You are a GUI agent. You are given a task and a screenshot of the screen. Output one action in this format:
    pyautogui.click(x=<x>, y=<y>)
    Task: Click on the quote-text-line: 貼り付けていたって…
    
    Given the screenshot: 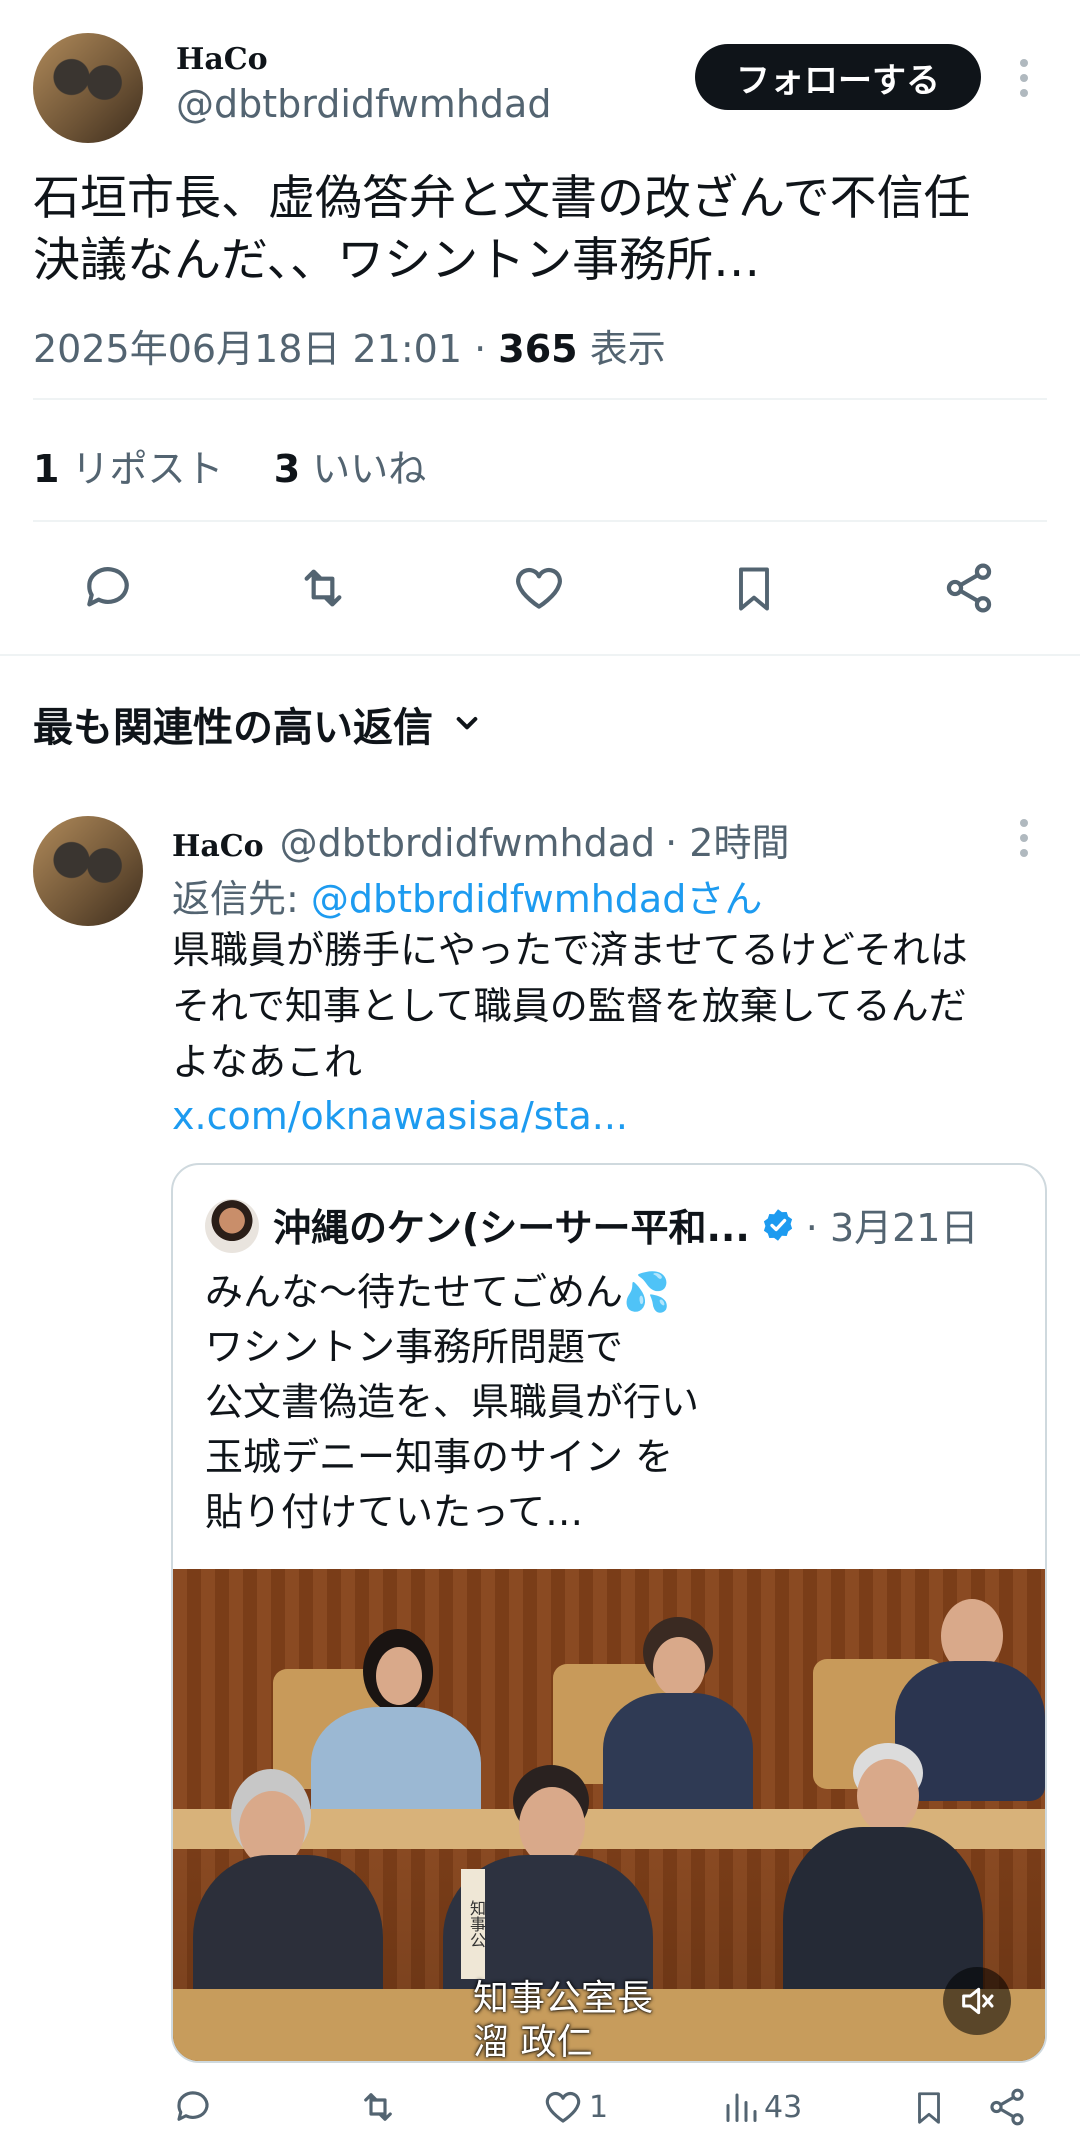 What is the action you would take?
    pyautogui.click(x=394, y=1512)
    